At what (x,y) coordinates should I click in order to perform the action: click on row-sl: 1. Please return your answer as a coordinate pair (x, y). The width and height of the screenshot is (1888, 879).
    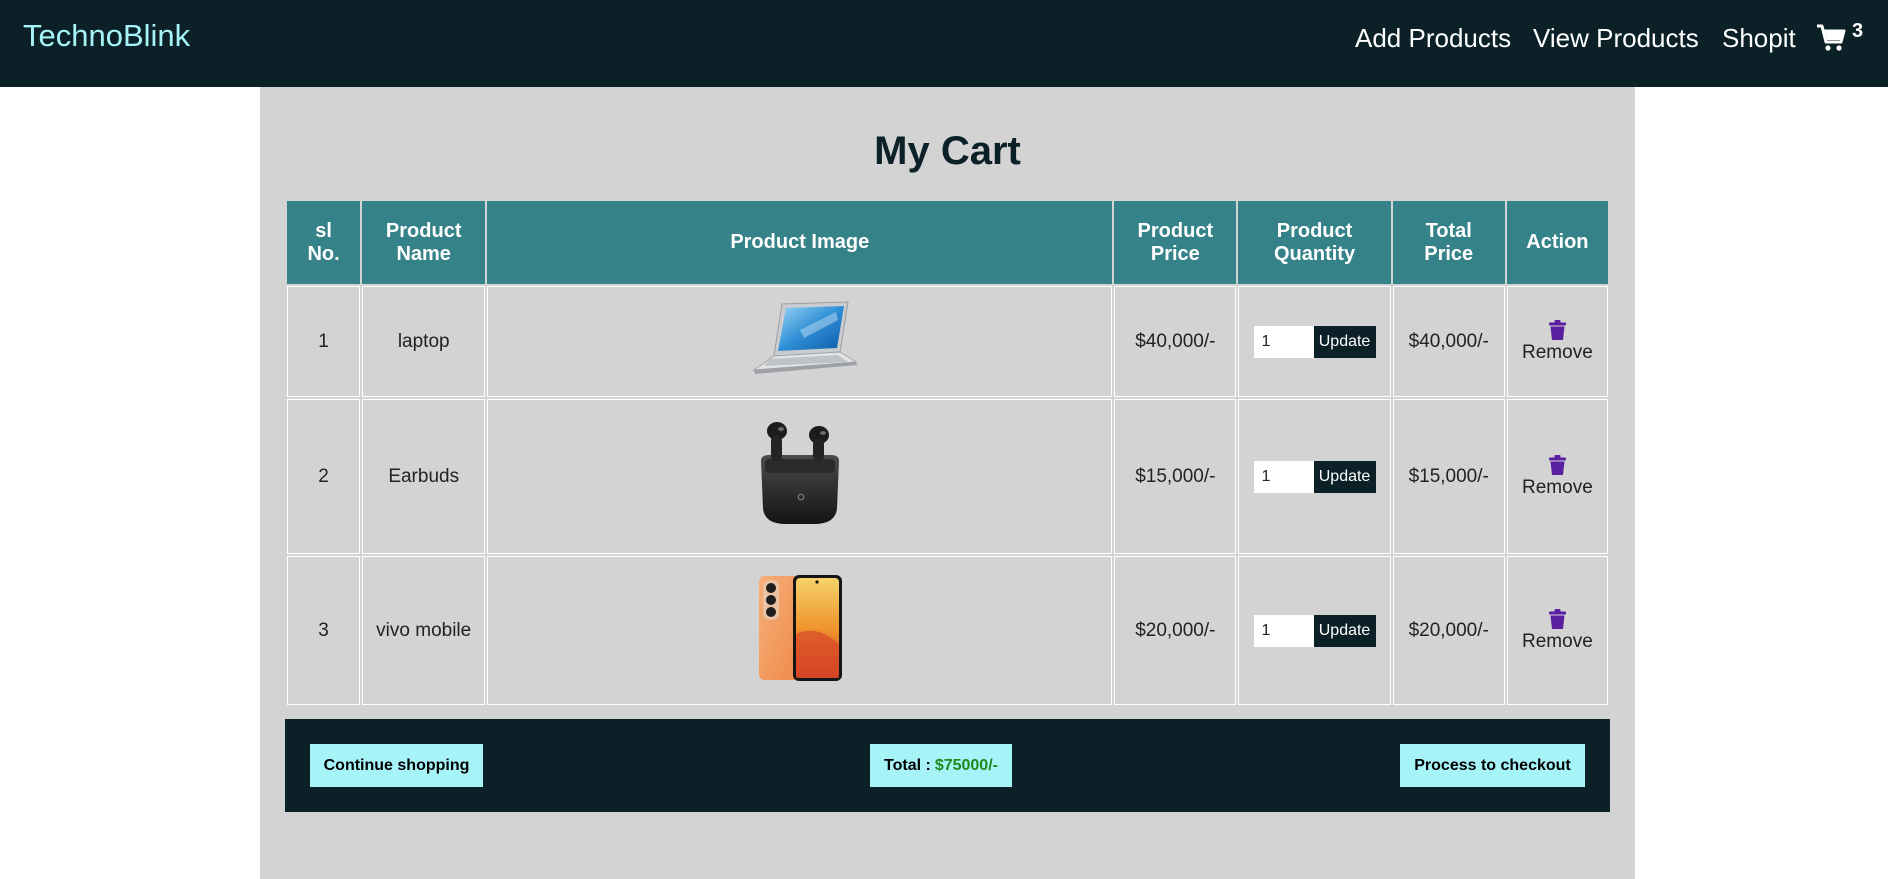
    Looking at the image, I should click on (324, 341).